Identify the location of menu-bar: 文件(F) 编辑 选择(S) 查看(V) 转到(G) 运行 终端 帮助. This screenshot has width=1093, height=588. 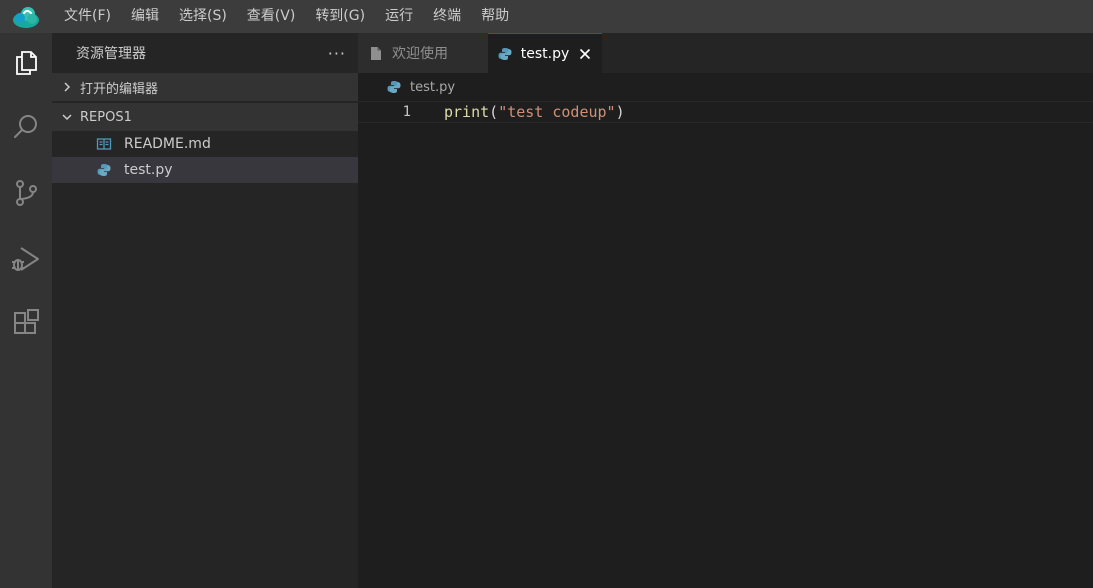
(285, 16).